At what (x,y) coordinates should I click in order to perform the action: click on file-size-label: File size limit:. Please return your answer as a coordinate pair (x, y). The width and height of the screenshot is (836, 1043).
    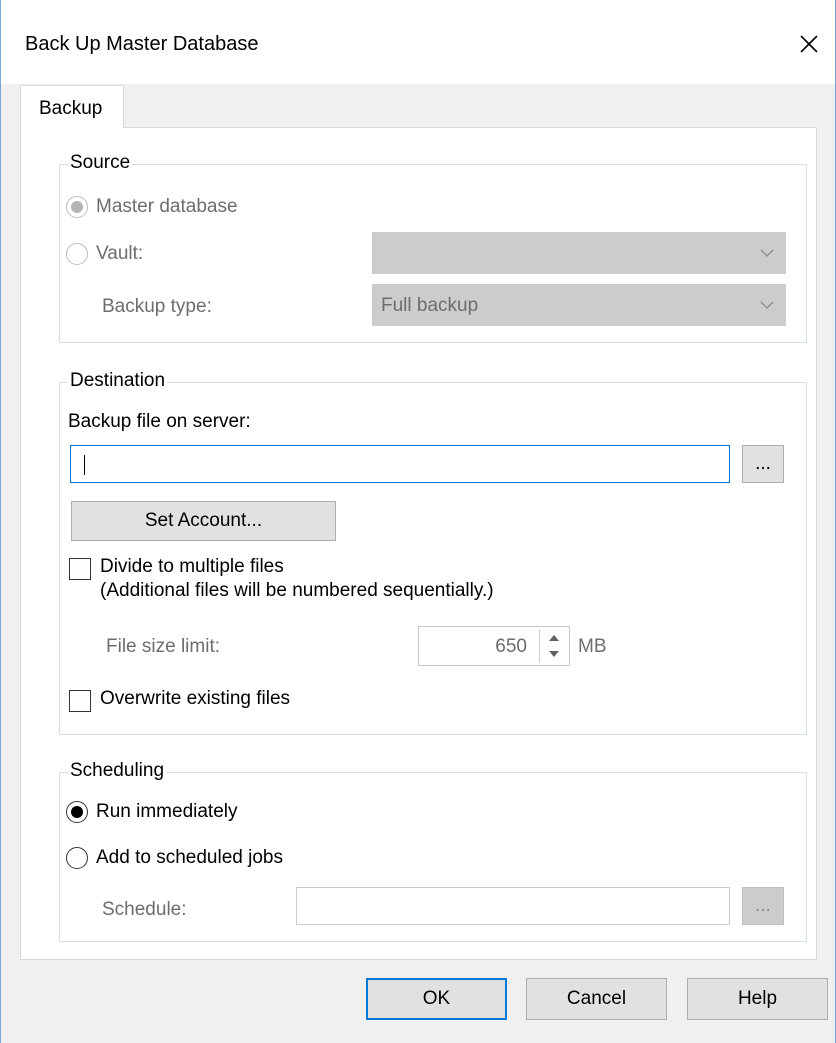
    Looking at the image, I should click on (163, 646).